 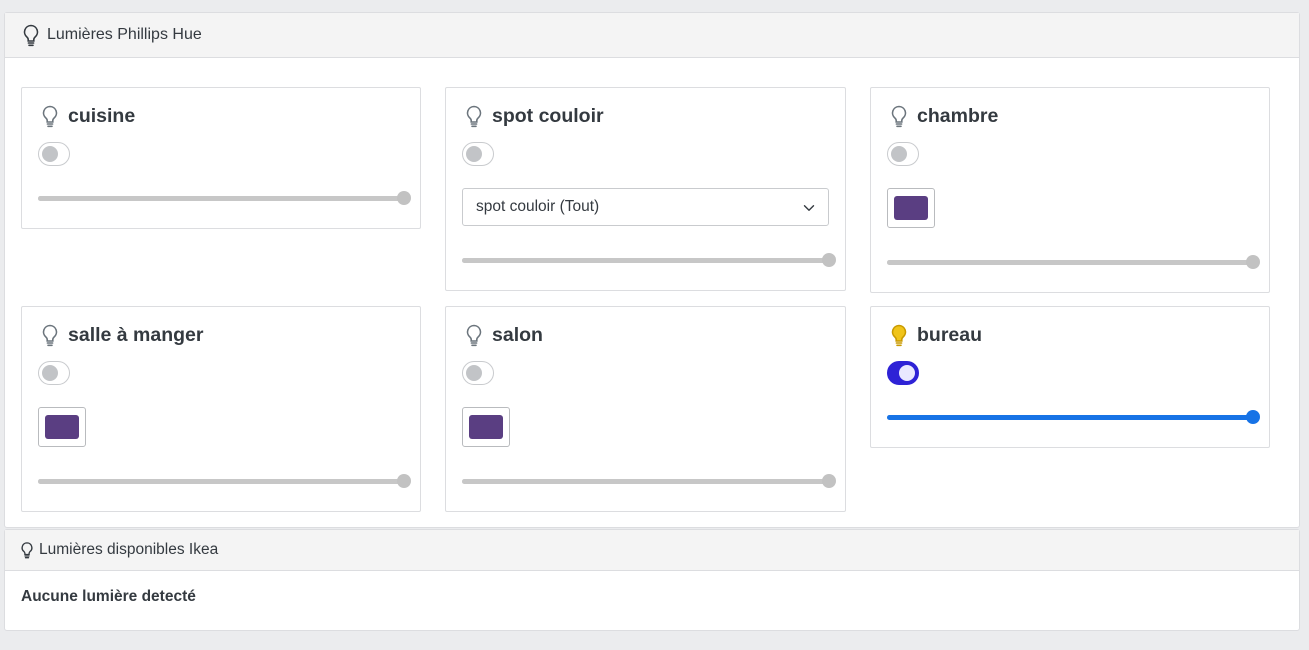 What do you see at coordinates (652, 550) in the screenshot?
I see `ikea-panel-header: Lumières disponibles Ikea` at bounding box center [652, 550].